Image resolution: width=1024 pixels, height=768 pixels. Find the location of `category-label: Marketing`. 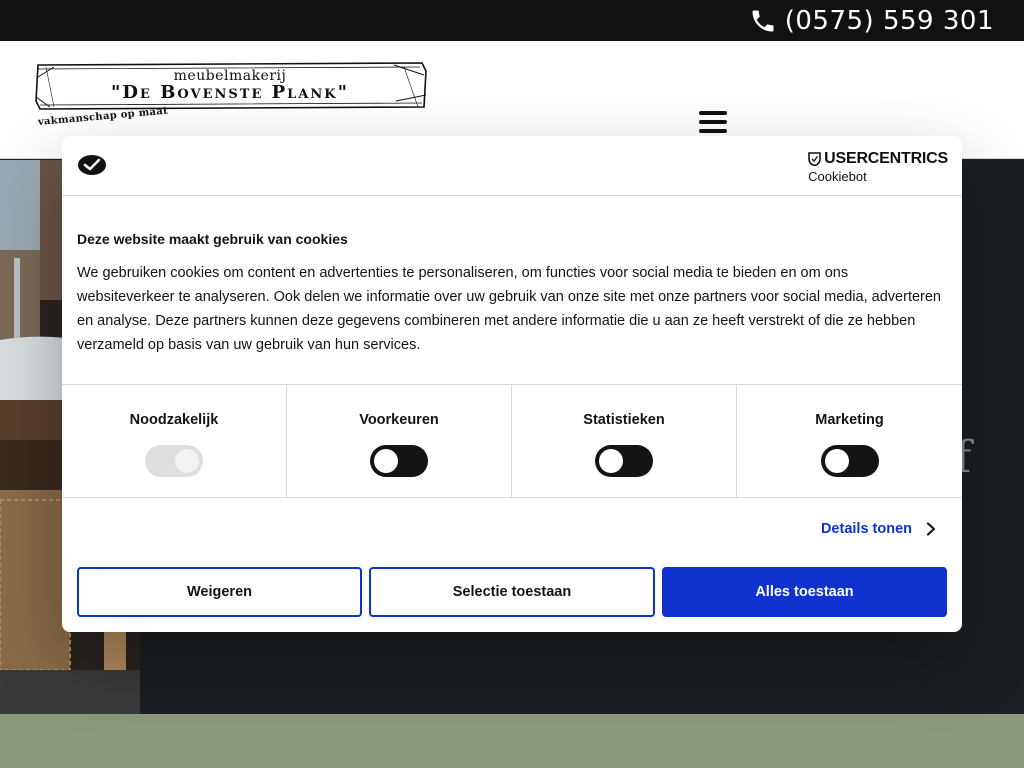

category-label: Marketing is located at coordinates (849, 420).